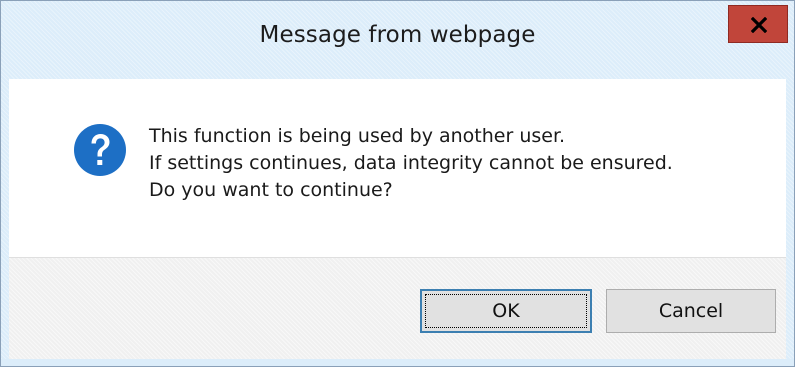 The width and height of the screenshot is (795, 367). Describe the element at coordinates (5, 219) in the screenshot. I see `window-frame-left` at that location.